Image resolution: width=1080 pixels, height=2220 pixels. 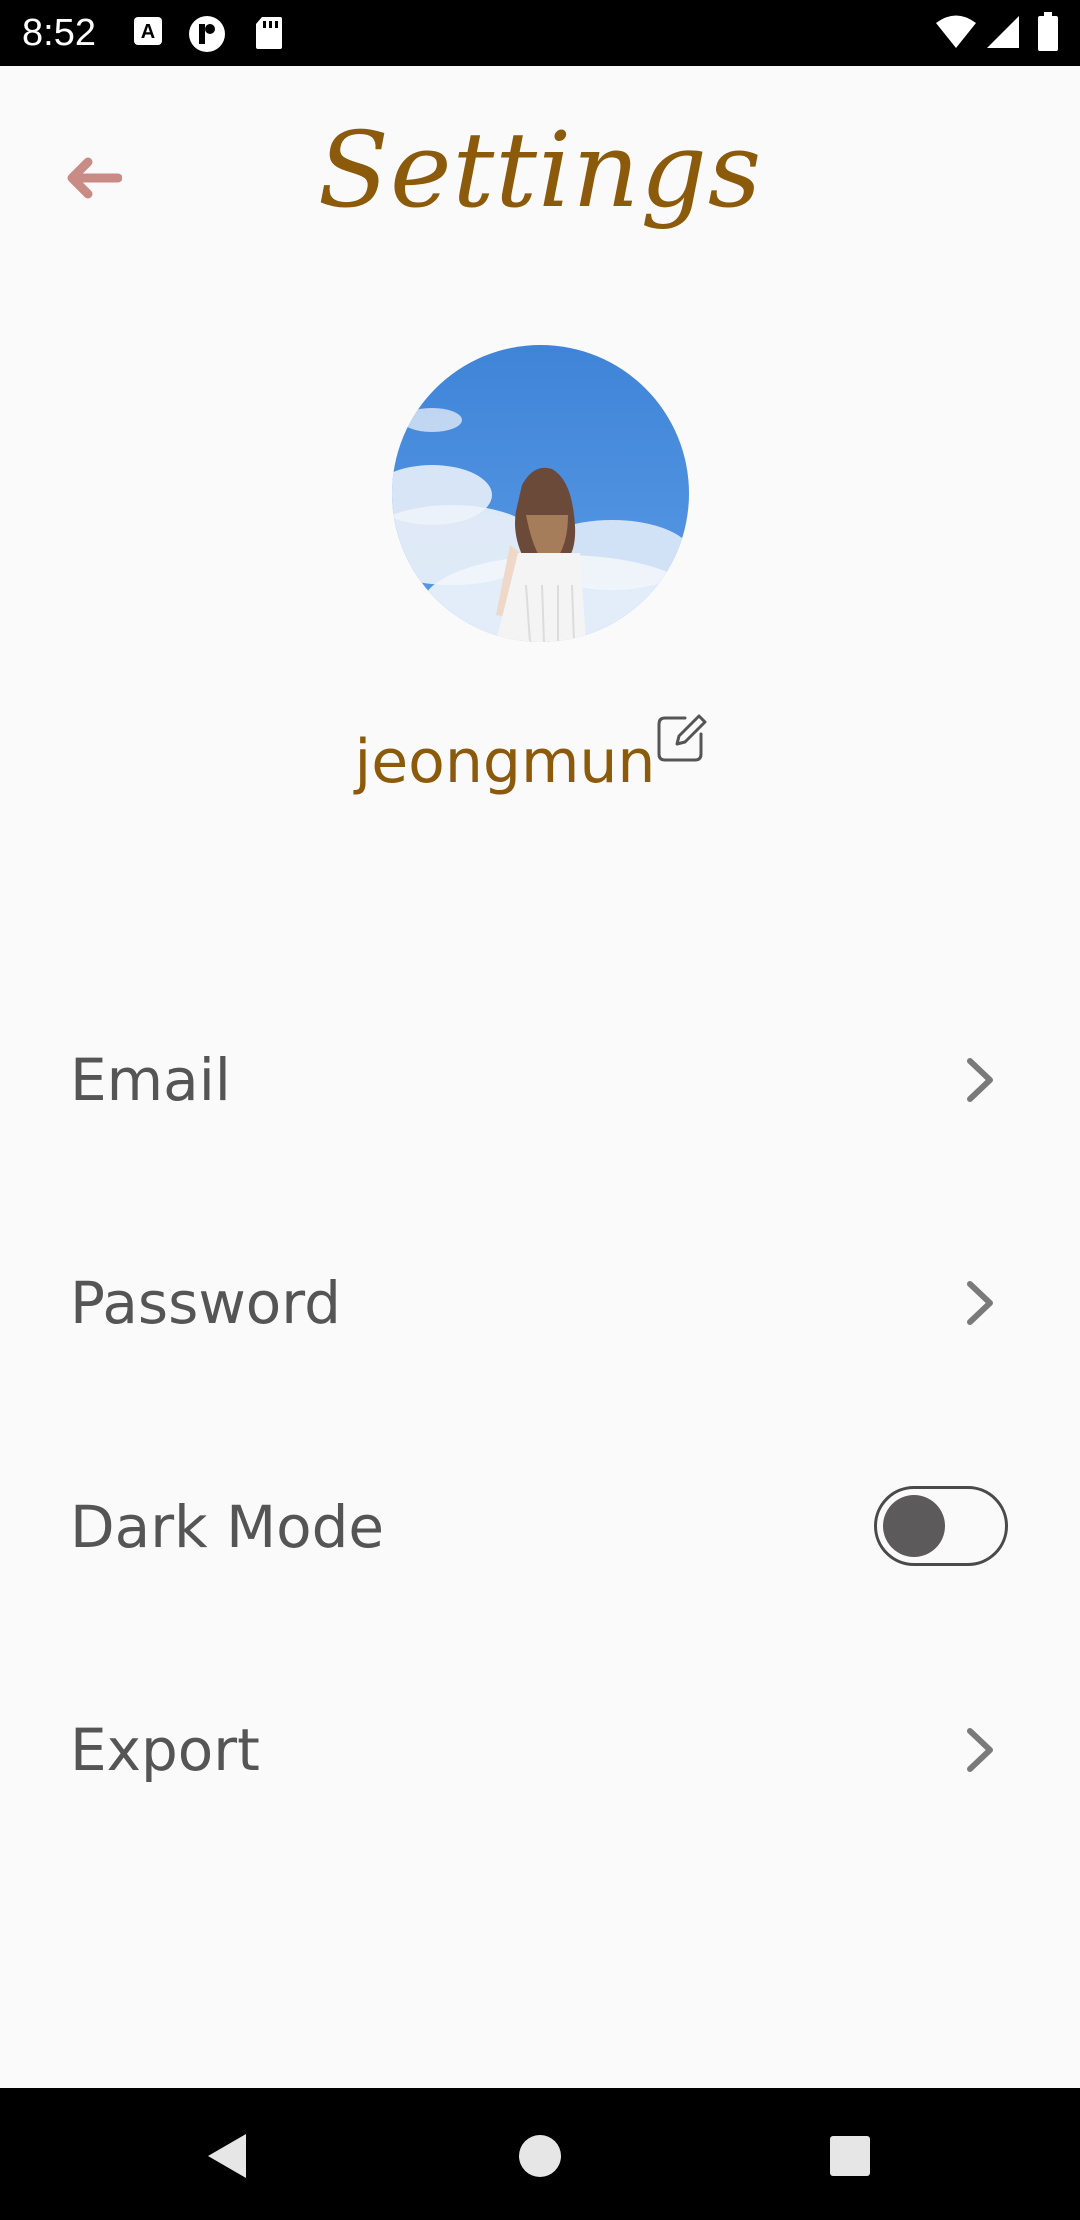 I want to click on settings-item-label: Export, so click(x=165, y=1750).